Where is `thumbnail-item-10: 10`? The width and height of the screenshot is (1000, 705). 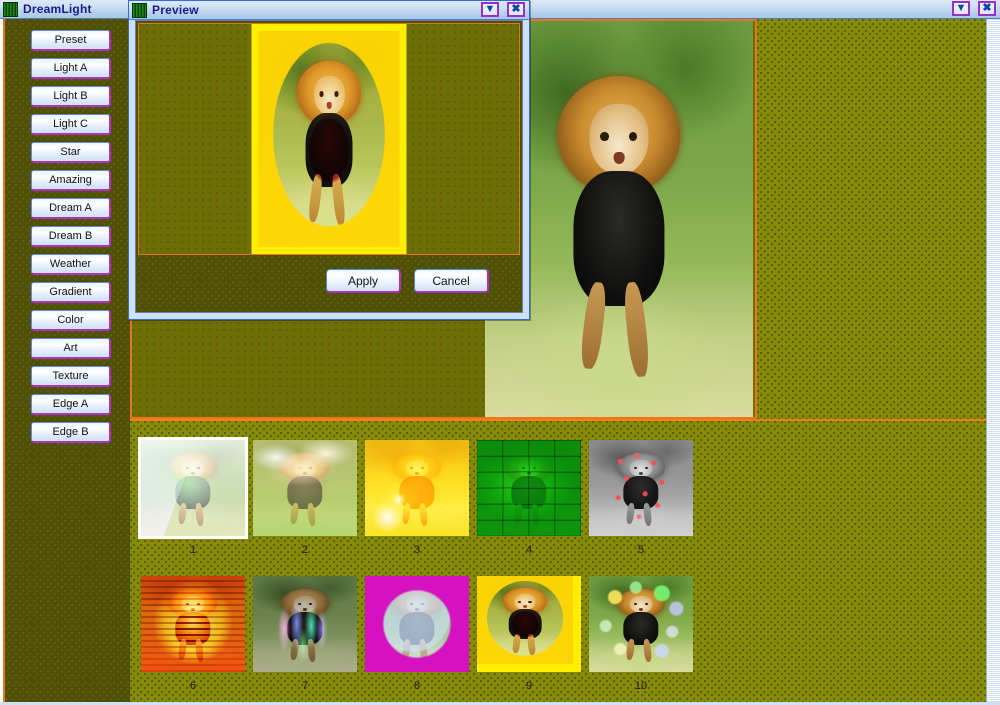
thumbnail-item-10: 10 is located at coordinates (641, 632).